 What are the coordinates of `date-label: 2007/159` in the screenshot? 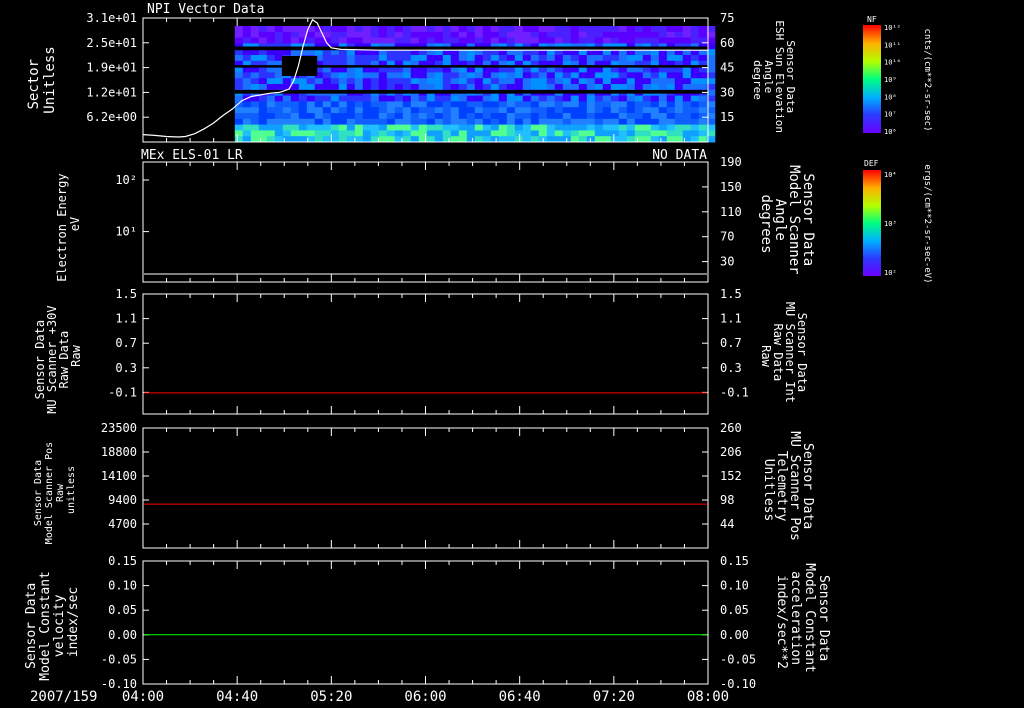 It's located at (63, 697).